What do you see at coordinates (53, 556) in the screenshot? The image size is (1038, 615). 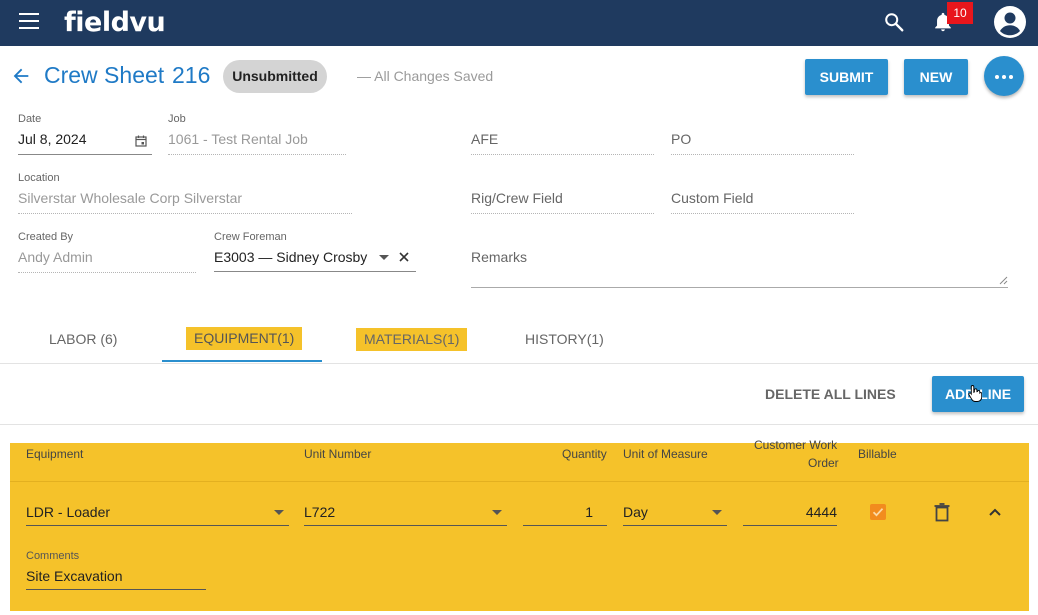 I see `comments-label: Comments` at bounding box center [53, 556].